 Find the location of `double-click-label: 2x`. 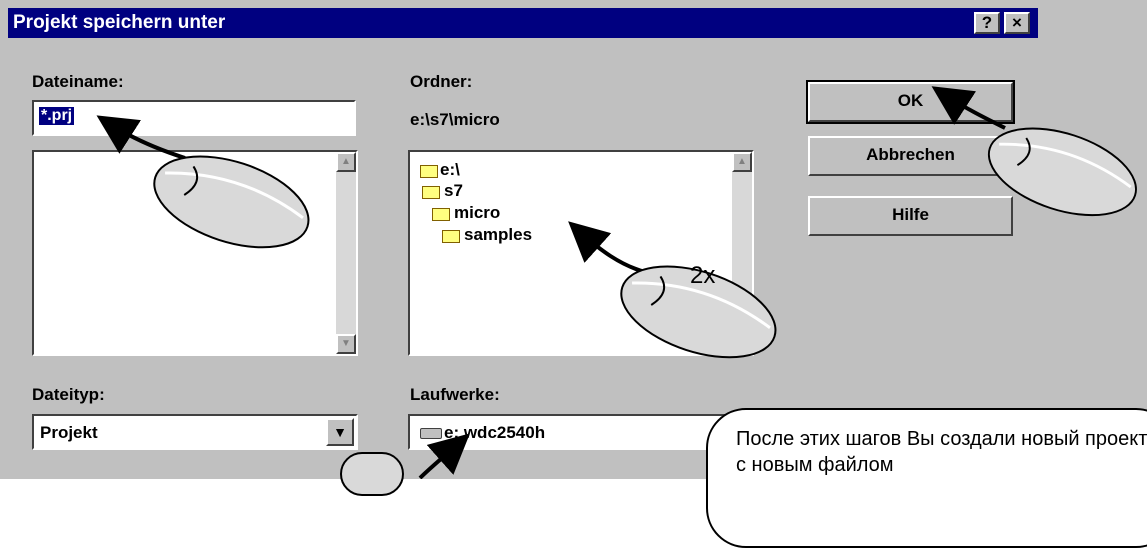

double-click-label: 2x is located at coordinates (703, 275).